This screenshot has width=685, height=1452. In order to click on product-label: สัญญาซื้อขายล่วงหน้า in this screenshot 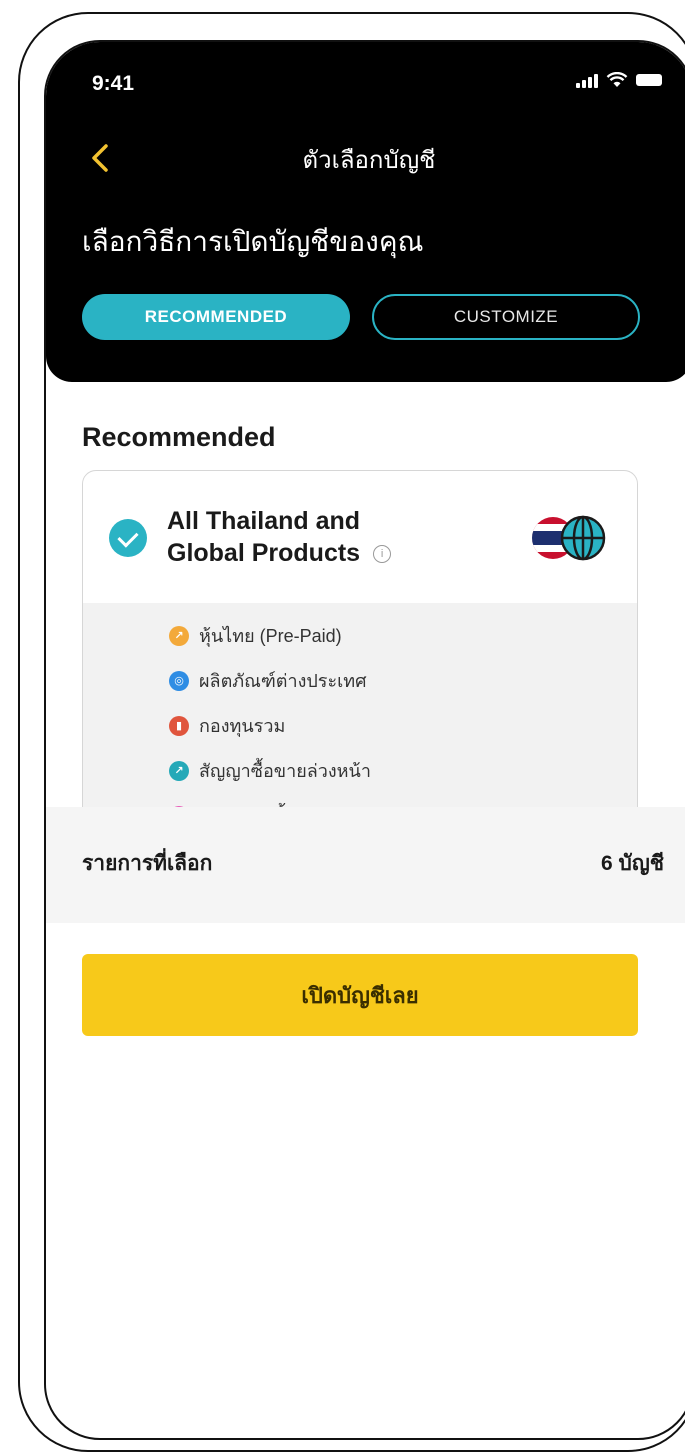, I will do `click(285, 771)`.